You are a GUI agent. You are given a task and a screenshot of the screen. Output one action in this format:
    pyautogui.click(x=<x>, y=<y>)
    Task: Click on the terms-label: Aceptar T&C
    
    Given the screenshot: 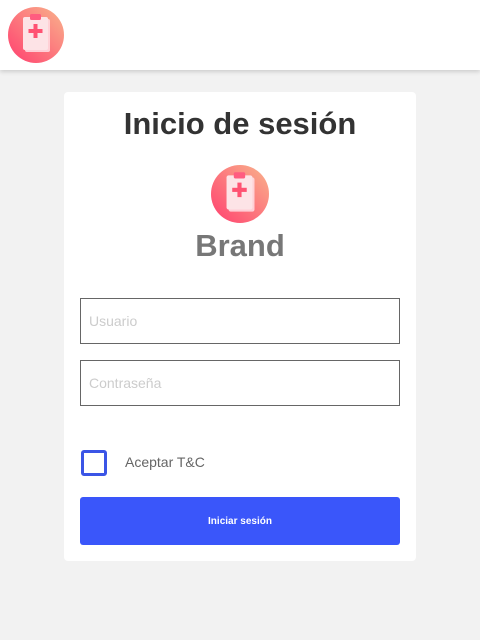 What is the action you would take?
    pyautogui.click(x=165, y=462)
    